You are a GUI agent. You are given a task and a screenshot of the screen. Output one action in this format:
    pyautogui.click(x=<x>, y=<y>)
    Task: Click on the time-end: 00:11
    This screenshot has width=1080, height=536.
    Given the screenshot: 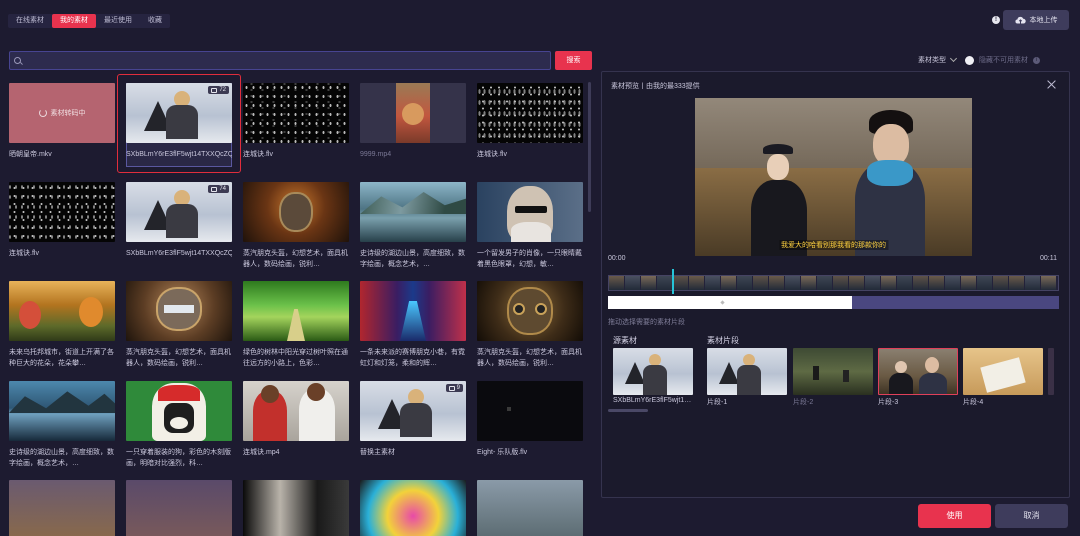 What is the action you would take?
    pyautogui.click(x=1048, y=258)
    